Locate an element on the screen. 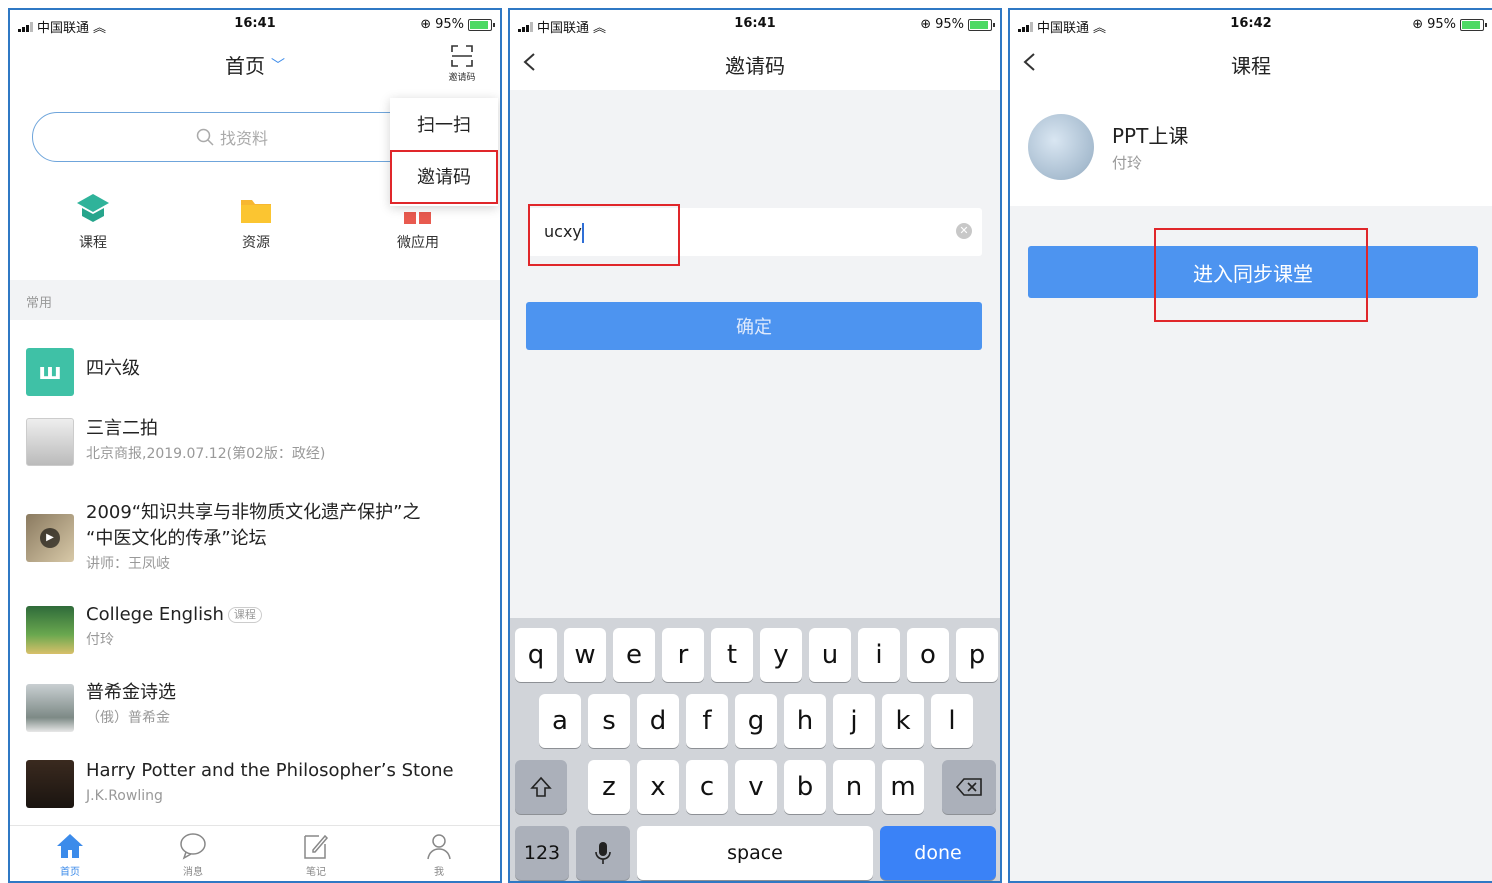  shift-icon is located at coordinates (541, 786).